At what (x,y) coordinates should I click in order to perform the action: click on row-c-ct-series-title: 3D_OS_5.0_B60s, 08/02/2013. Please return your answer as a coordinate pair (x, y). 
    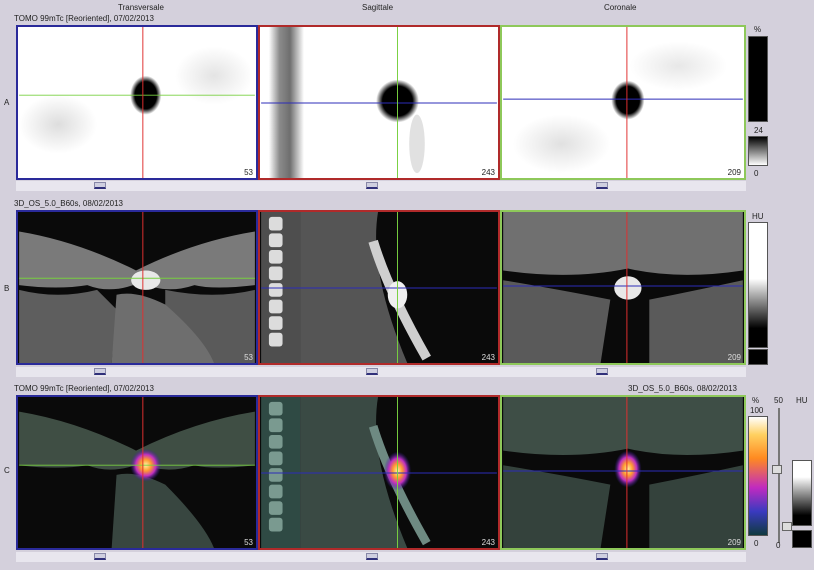
    Looking at the image, I should click on (682, 388).